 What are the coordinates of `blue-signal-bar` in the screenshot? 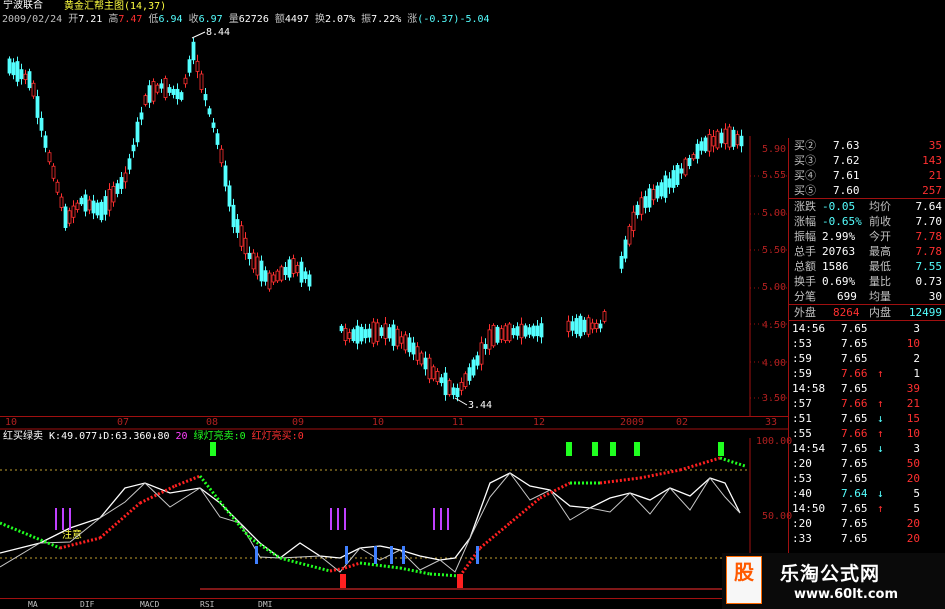 It's located at (375, 555).